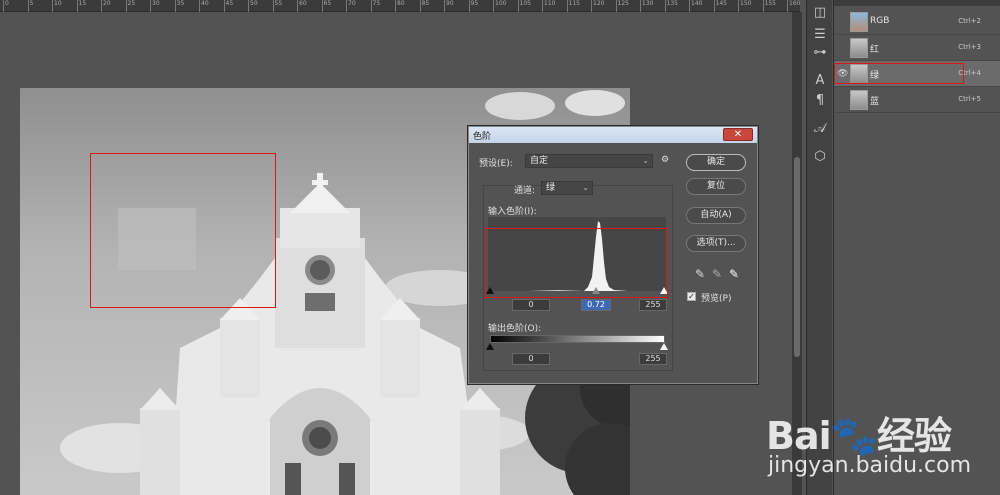  I want to click on dialog-title-bar: 色阶 ✕, so click(613, 135).